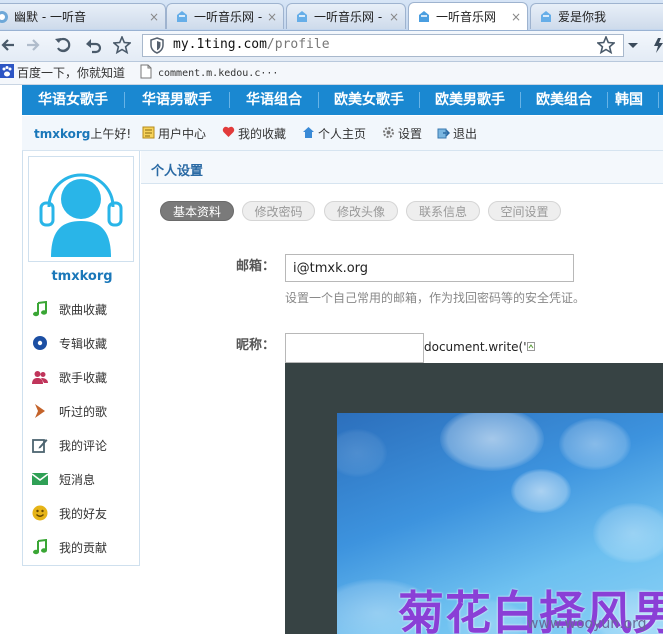  I want to click on page-title: 个人设置, so click(177, 171).